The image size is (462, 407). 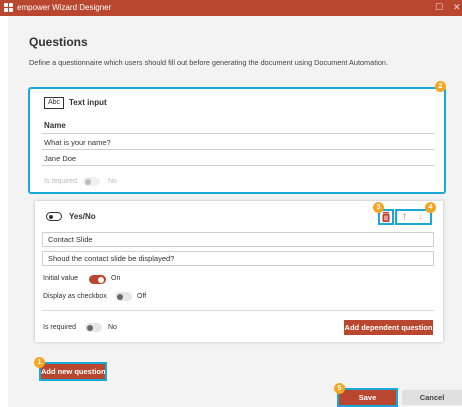 What do you see at coordinates (432, 397) in the screenshot?
I see `cancel-button: Cancel` at bounding box center [432, 397].